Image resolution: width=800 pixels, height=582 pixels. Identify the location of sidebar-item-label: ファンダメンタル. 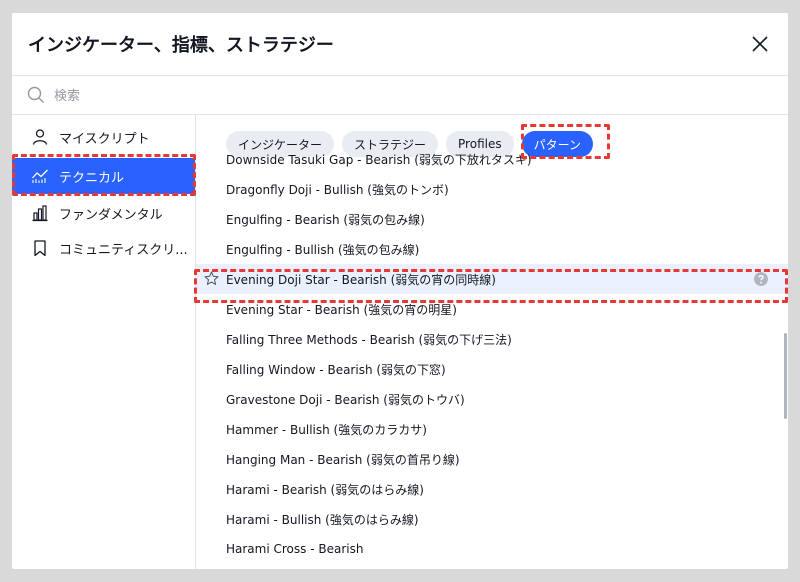
(111, 215).